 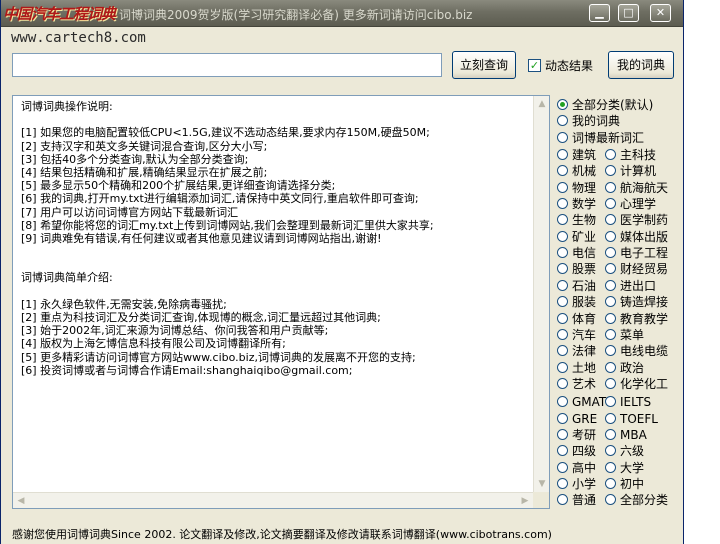 I want to click on category-radio: 财经贸易, so click(x=636, y=269).